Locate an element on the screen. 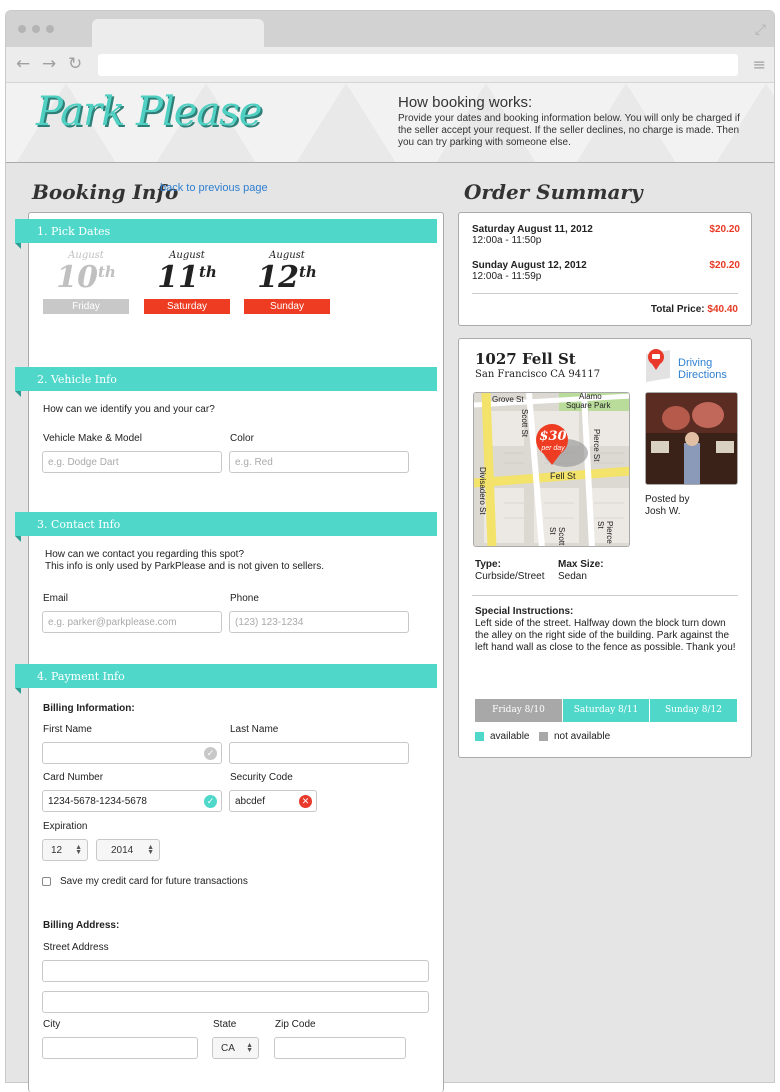  order-item: Sunday August 12, 2012 12:00a - 11:59p is located at coordinates (529, 271).